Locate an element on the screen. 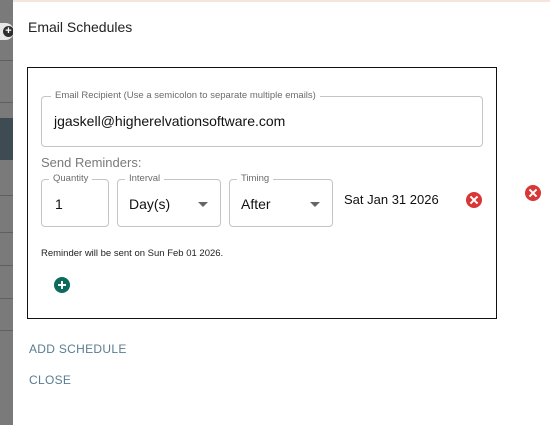 The width and height of the screenshot is (550, 425). interval-label: Interval is located at coordinates (145, 179).